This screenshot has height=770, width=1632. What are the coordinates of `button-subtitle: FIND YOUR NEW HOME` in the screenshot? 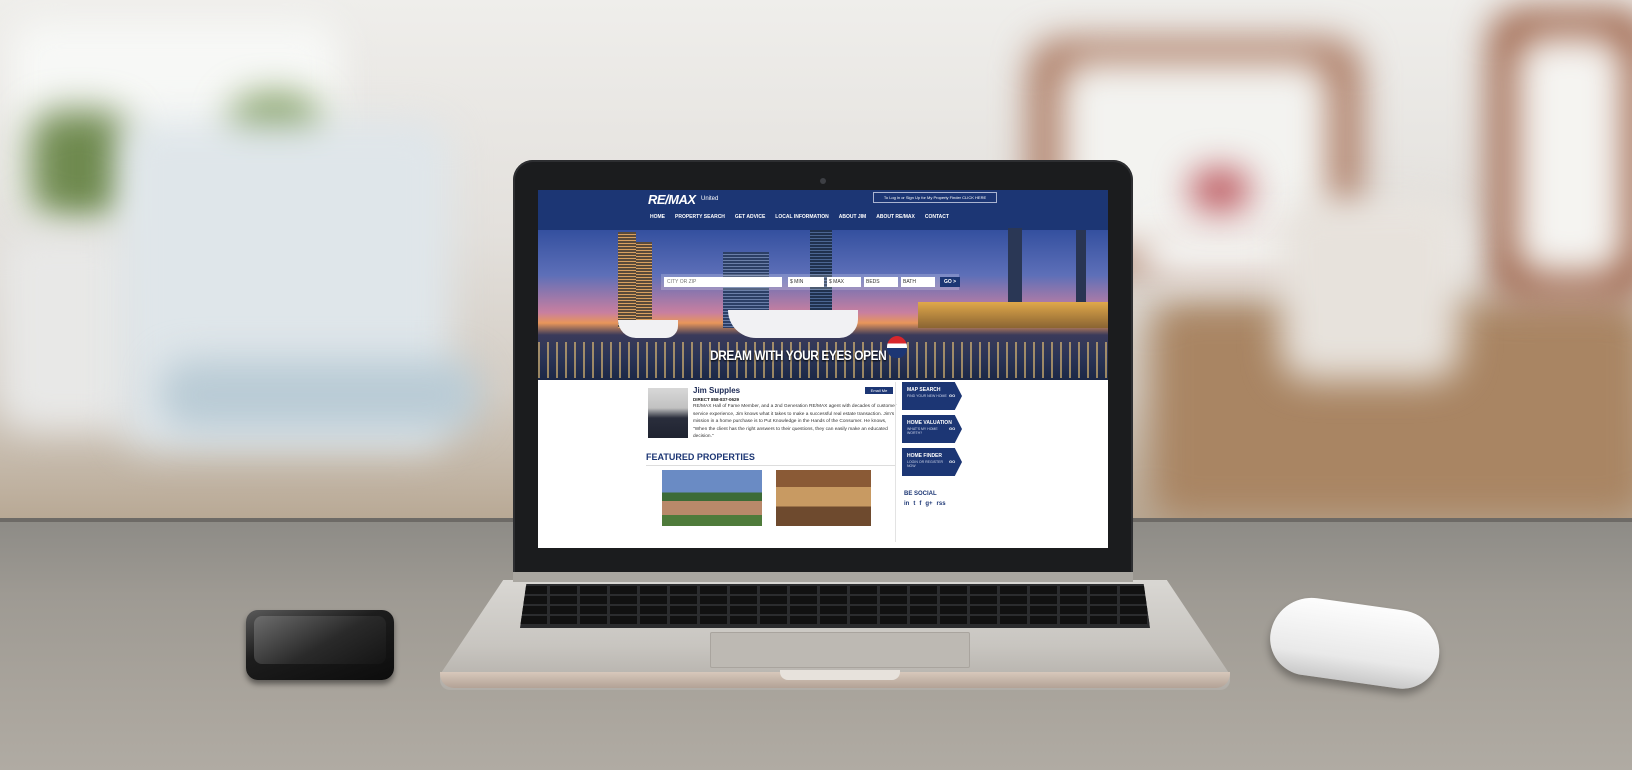 It's located at (927, 396).